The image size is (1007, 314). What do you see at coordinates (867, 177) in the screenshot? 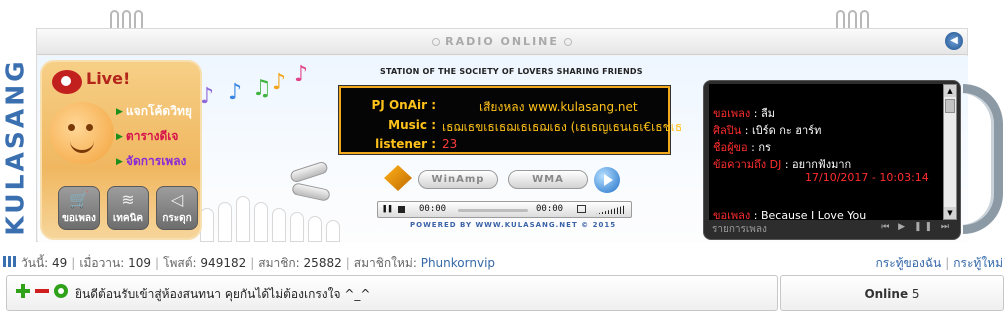
I see `request-timestamp: 17/10/2017 - 10:03:14` at bounding box center [867, 177].